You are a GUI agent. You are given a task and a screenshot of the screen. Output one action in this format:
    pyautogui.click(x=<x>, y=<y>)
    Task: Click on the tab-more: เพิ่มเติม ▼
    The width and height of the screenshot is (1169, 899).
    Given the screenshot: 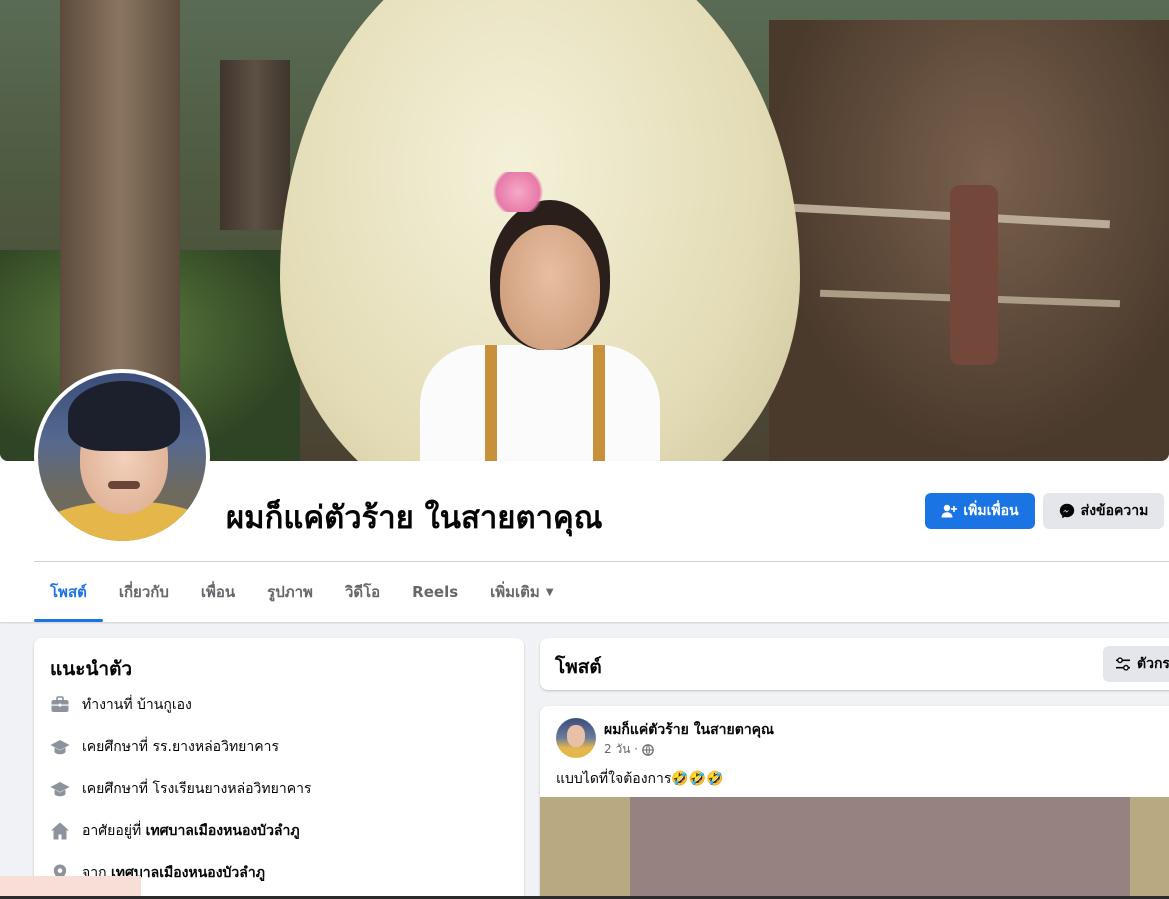 What is the action you would take?
    pyautogui.click(x=521, y=592)
    